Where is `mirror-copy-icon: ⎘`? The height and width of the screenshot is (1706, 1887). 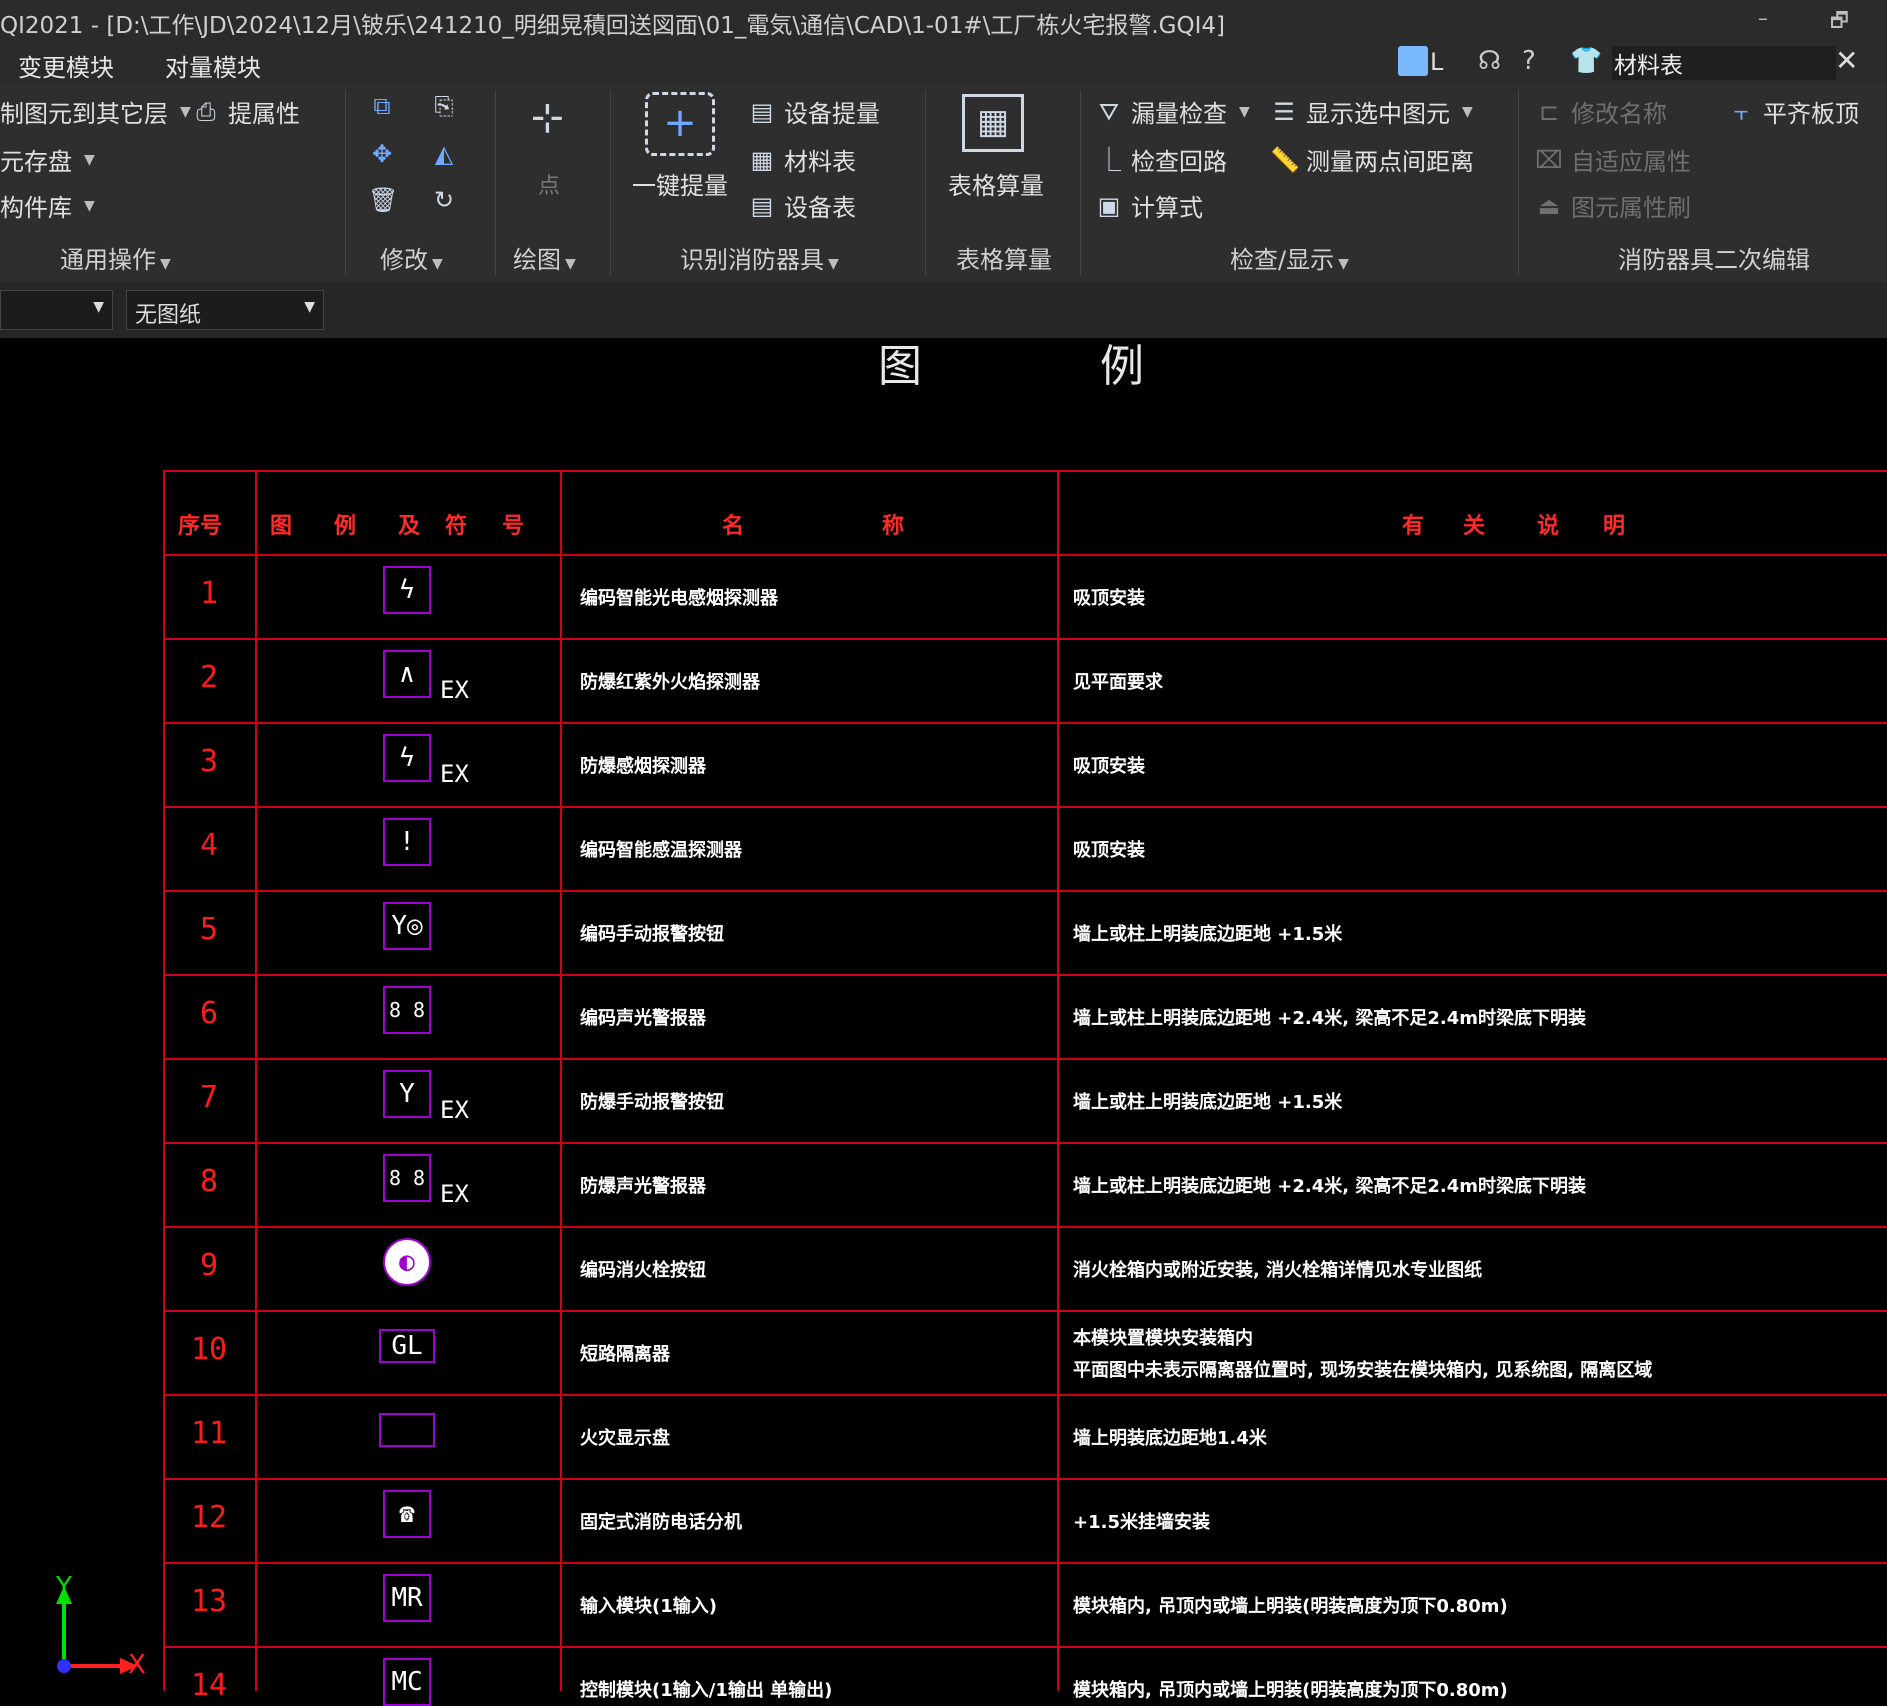 mirror-copy-icon: ⎘ is located at coordinates (444, 106).